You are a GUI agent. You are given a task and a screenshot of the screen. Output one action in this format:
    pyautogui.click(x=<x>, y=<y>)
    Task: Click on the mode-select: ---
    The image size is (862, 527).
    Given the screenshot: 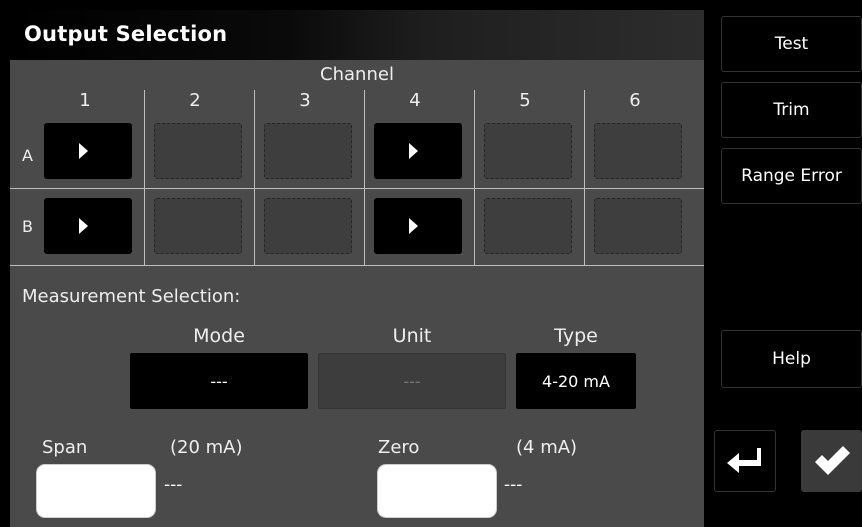 What is the action you would take?
    pyautogui.click(x=219, y=381)
    